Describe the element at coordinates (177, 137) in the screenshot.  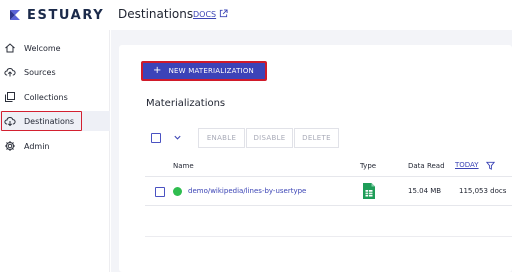
I see `chevron-down-icon` at that location.